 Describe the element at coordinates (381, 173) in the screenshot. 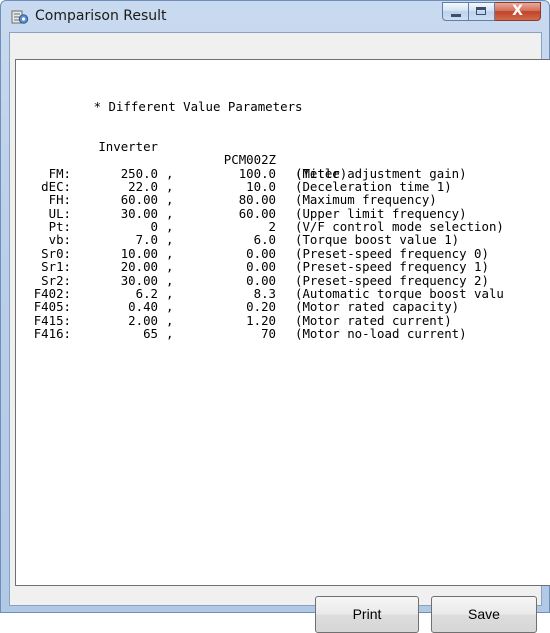

I see `parameter-description: (Meter adjustment gain)` at that location.